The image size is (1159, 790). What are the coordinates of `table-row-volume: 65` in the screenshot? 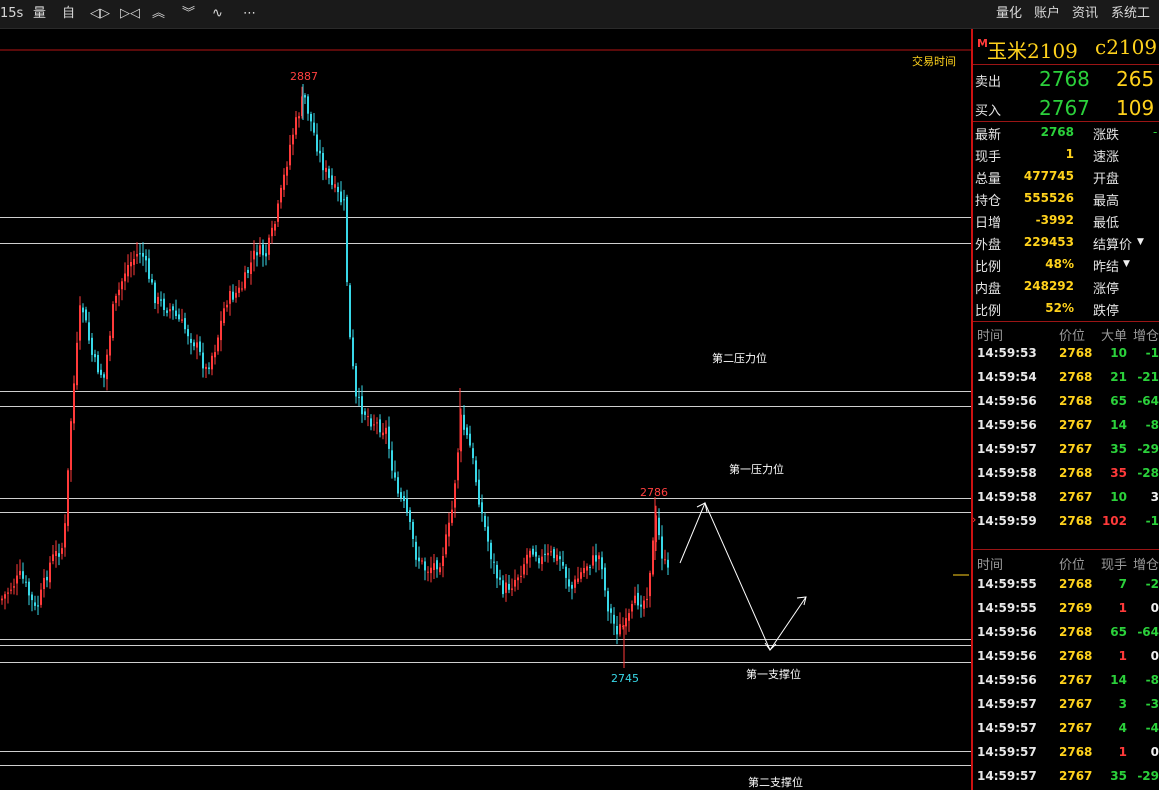 It's located at (1118, 632).